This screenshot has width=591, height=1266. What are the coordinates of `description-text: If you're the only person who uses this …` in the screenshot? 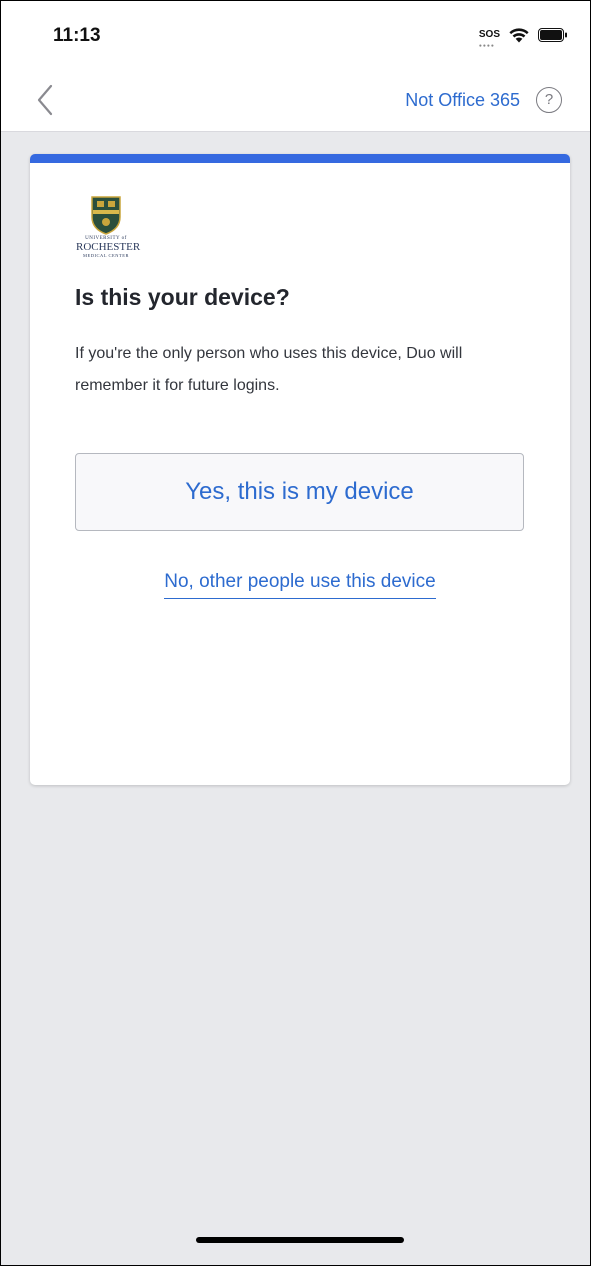 It's located at (269, 369).